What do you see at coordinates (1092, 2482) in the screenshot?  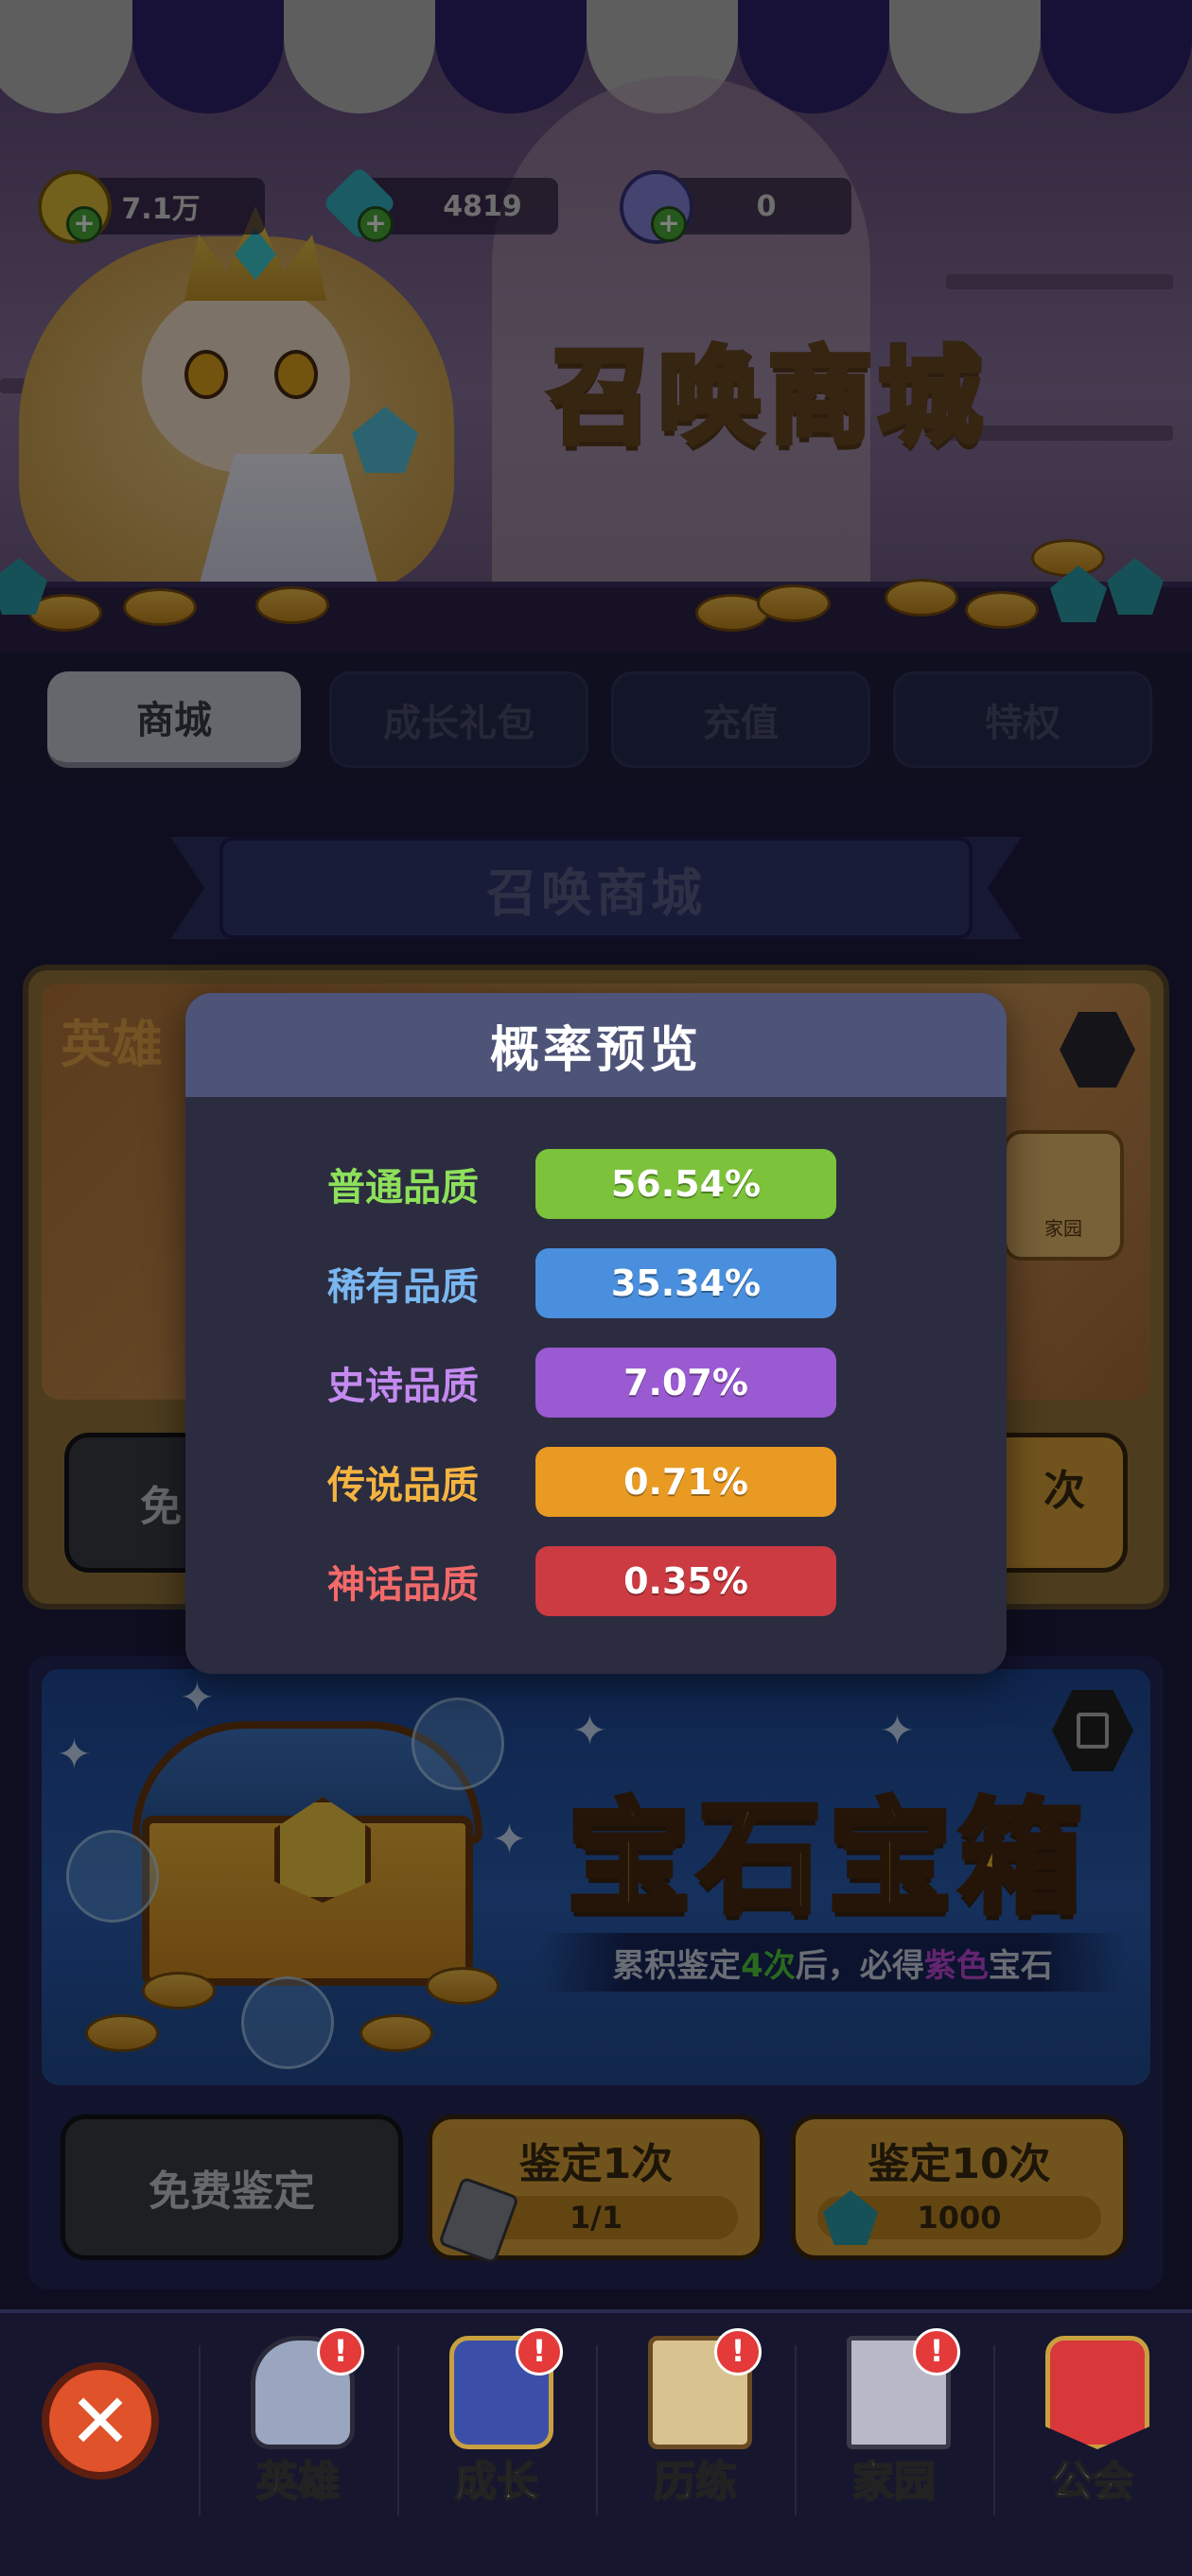 I see `nav-label-guild: 公会` at bounding box center [1092, 2482].